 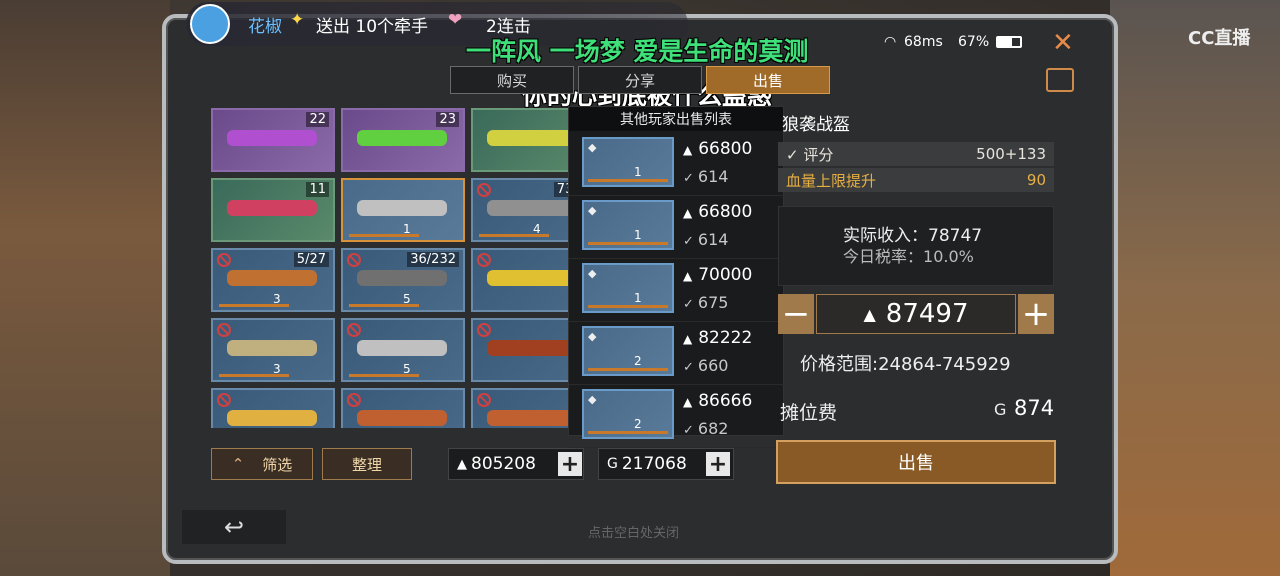 What do you see at coordinates (85, 288) in the screenshot?
I see `background-left` at bounding box center [85, 288].